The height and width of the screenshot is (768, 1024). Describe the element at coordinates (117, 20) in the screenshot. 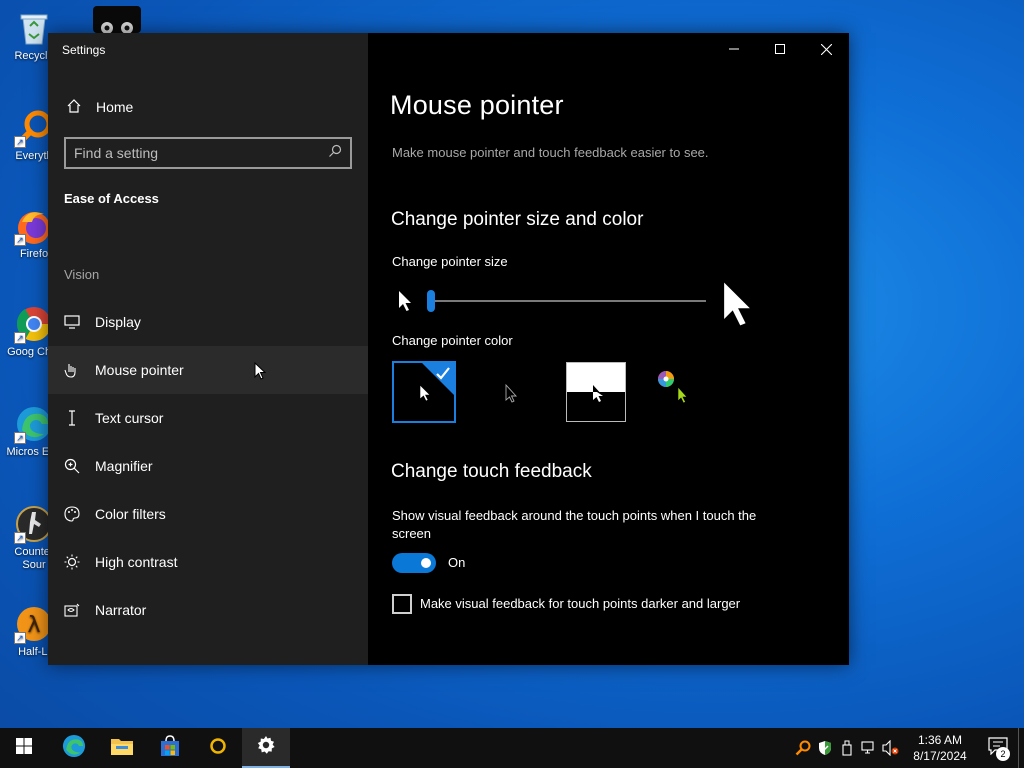

I see `desktop-app-icon` at that location.